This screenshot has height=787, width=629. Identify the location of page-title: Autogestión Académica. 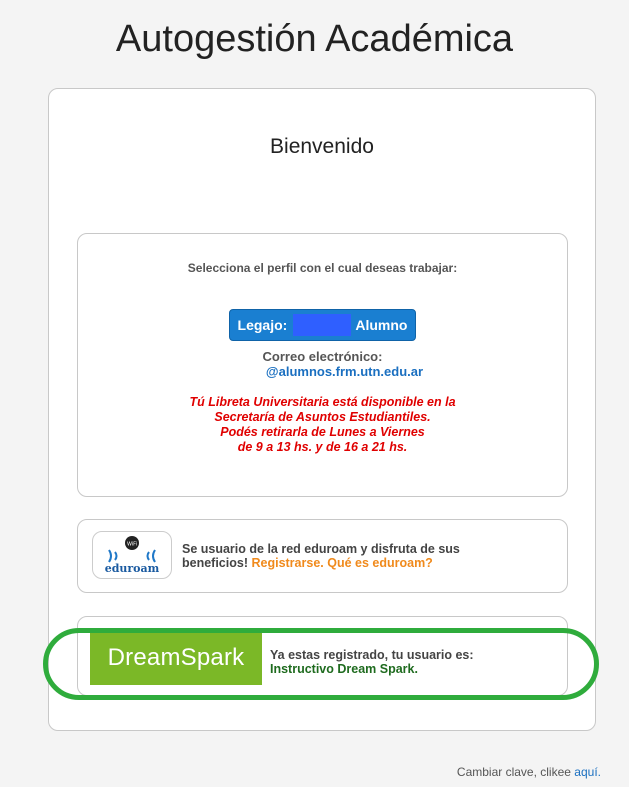
(314, 39).